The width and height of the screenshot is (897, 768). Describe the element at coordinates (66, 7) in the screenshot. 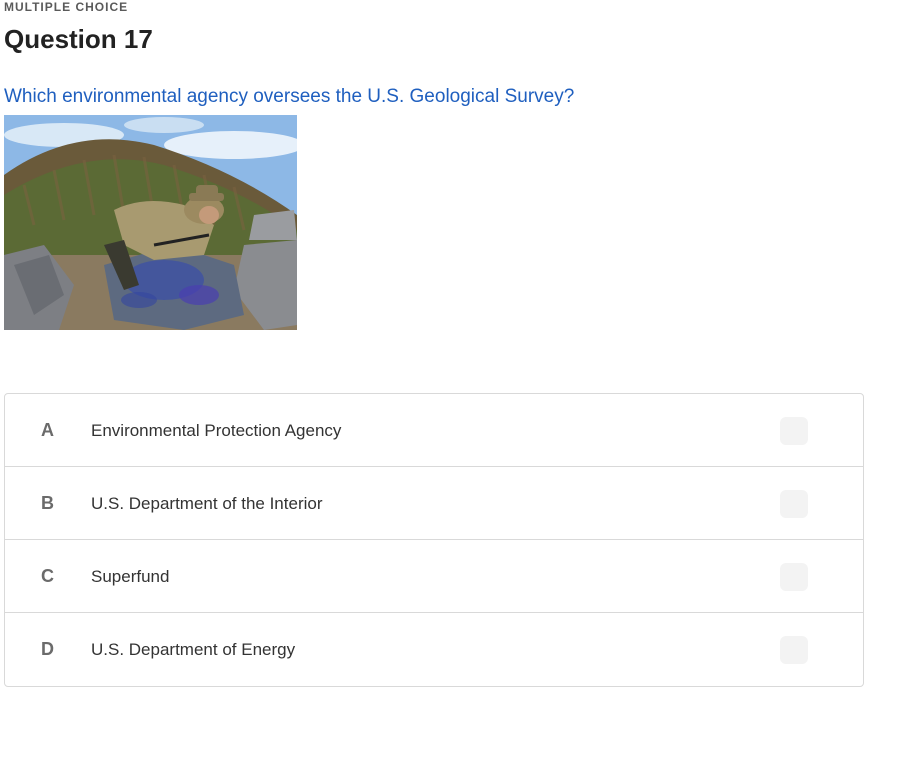

I see `question-type-label: MULTIPLE CHOICE` at that location.